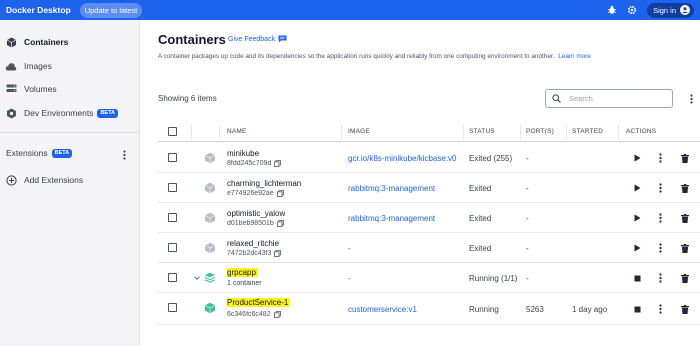  What do you see at coordinates (685, 10) in the screenshot?
I see `account-avatar-icon` at bounding box center [685, 10].